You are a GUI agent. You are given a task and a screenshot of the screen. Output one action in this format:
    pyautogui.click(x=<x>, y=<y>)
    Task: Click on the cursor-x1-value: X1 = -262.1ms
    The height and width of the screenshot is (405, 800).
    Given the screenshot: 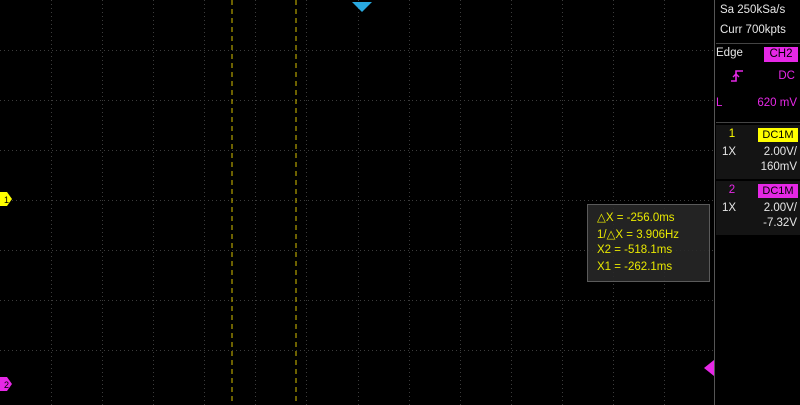 What is the action you would take?
    pyautogui.click(x=635, y=267)
    